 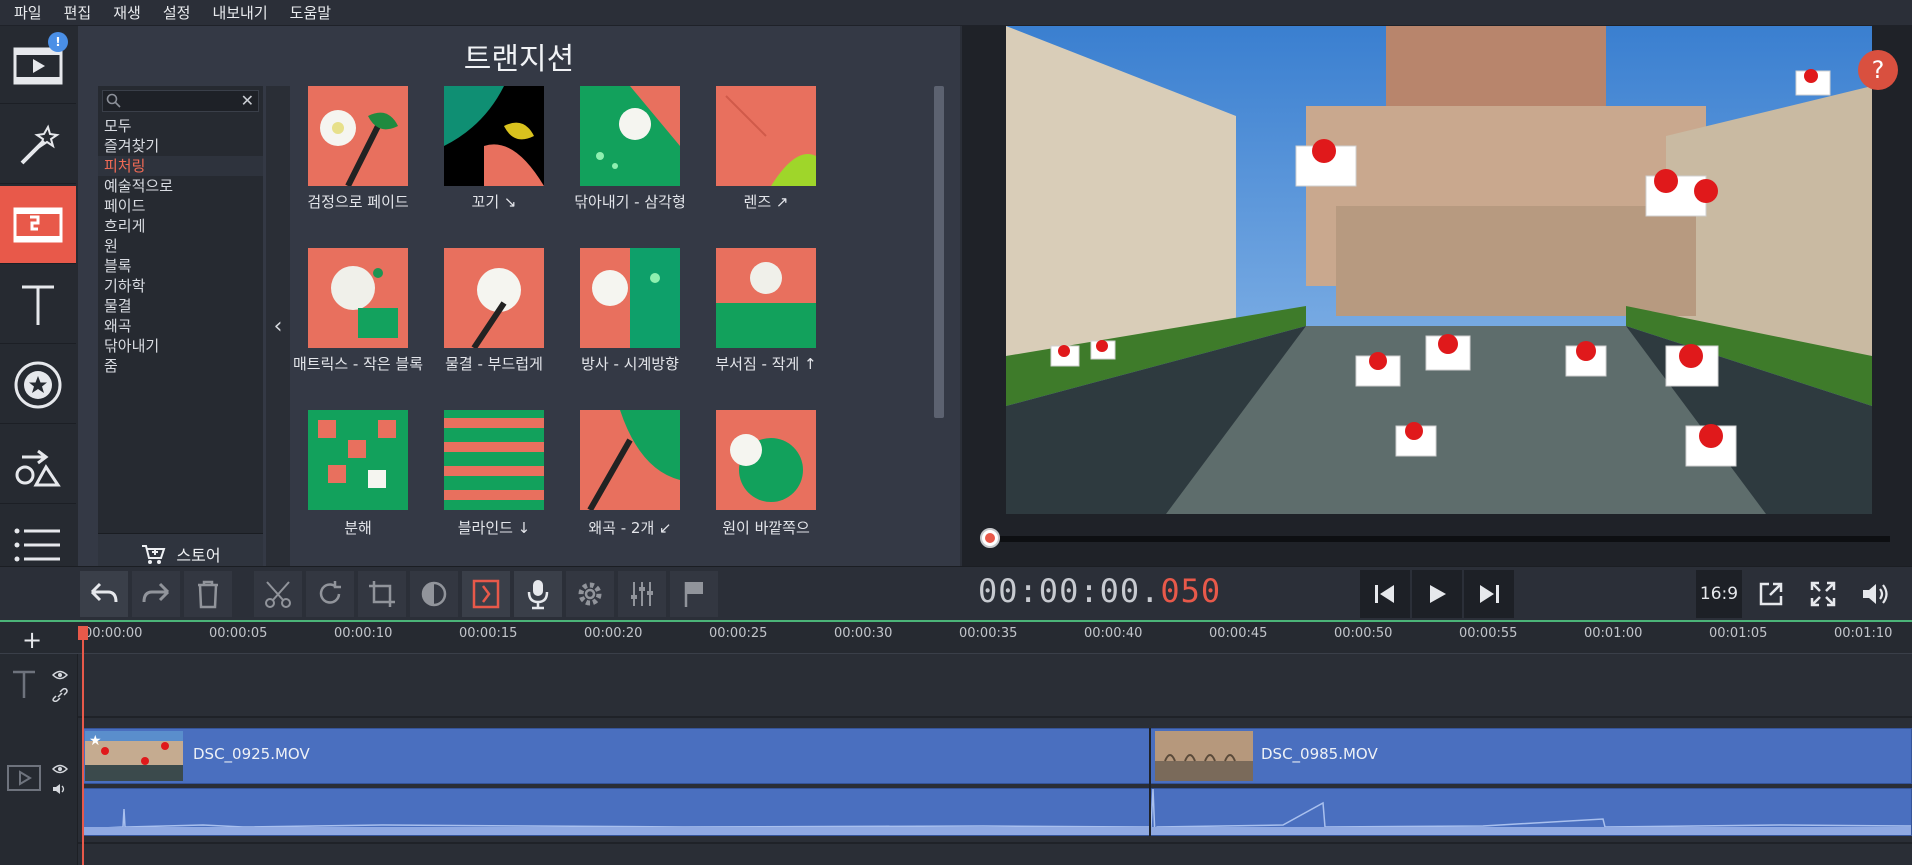 I want to click on menu-bar: 파일 편집 재생 설정 내보내기 도움말, so click(x=956, y=13).